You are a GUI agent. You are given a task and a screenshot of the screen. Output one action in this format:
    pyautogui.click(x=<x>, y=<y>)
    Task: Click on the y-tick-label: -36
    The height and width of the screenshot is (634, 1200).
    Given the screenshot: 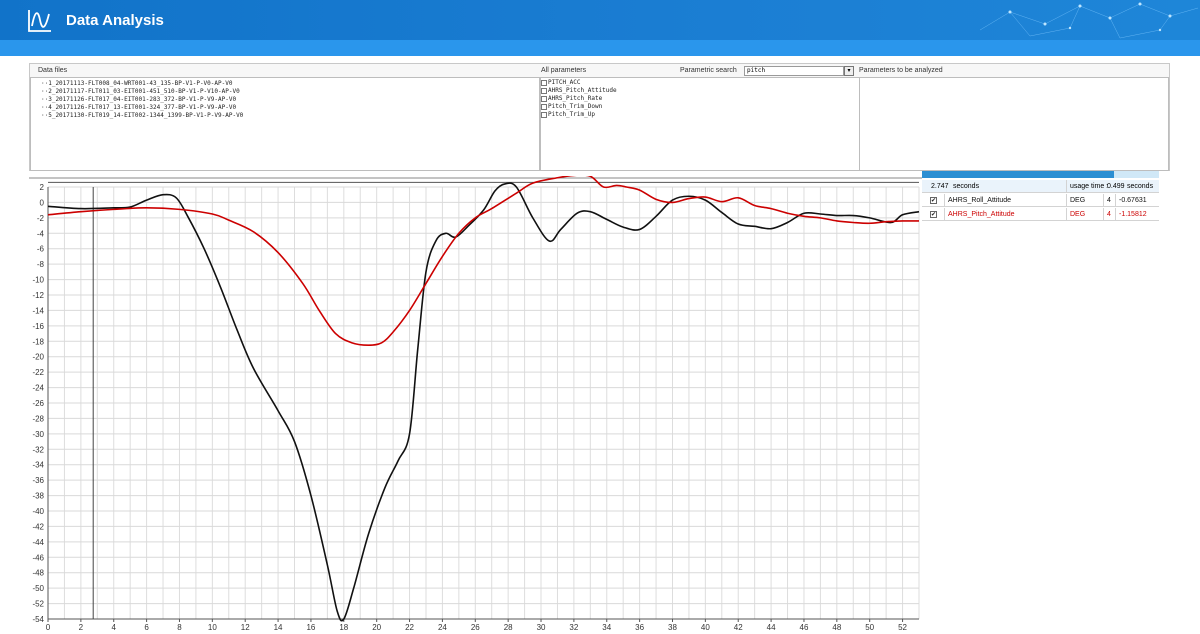 What is the action you would take?
    pyautogui.click(x=38, y=480)
    